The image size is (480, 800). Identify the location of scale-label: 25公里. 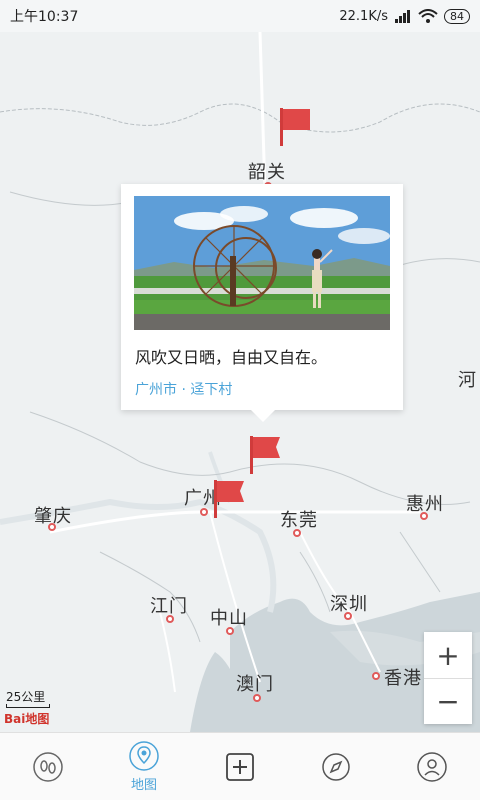
(26, 697).